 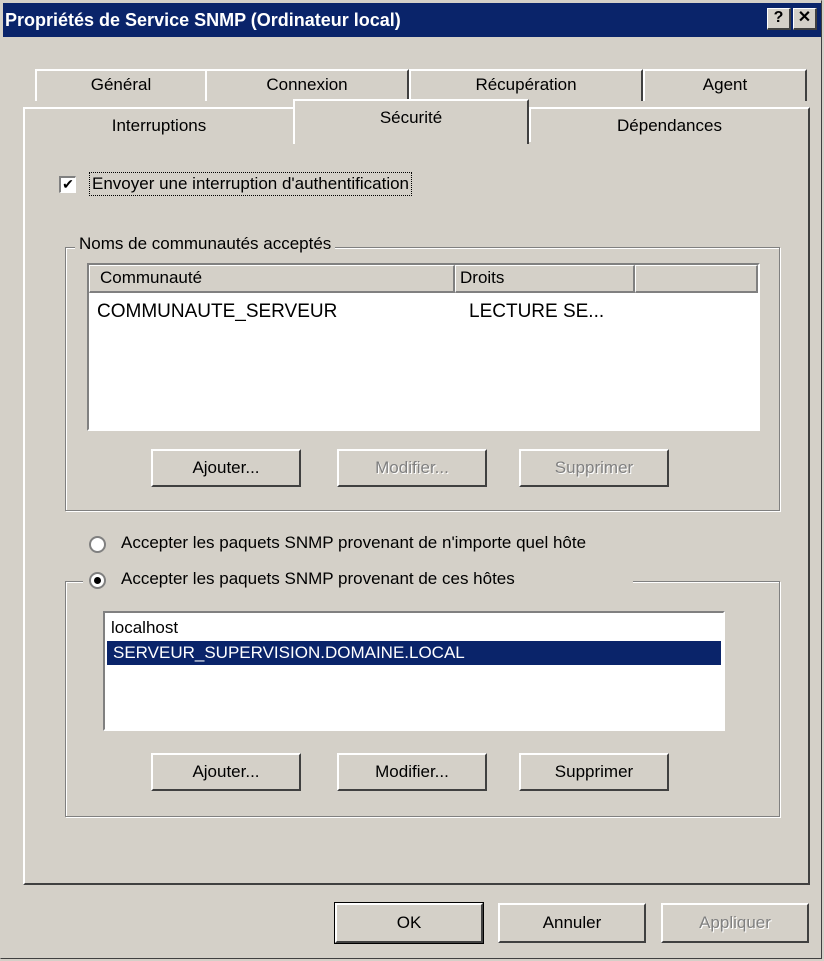 I want to click on column-header-empty, so click(x=696, y=279).